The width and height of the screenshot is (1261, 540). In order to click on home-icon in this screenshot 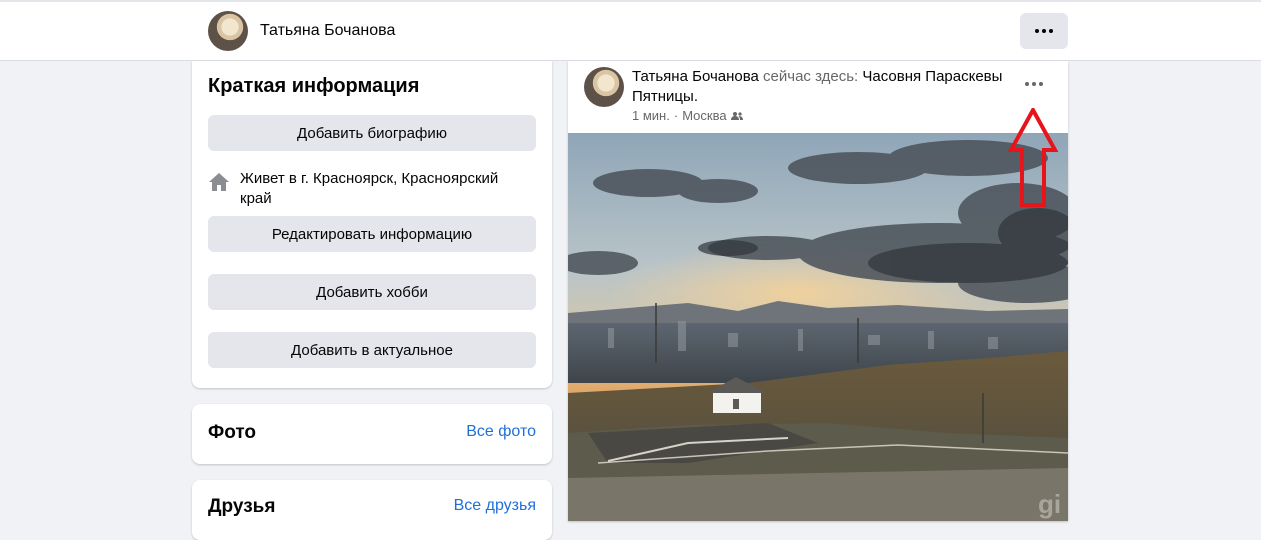, I will do `click(219, 182)`.